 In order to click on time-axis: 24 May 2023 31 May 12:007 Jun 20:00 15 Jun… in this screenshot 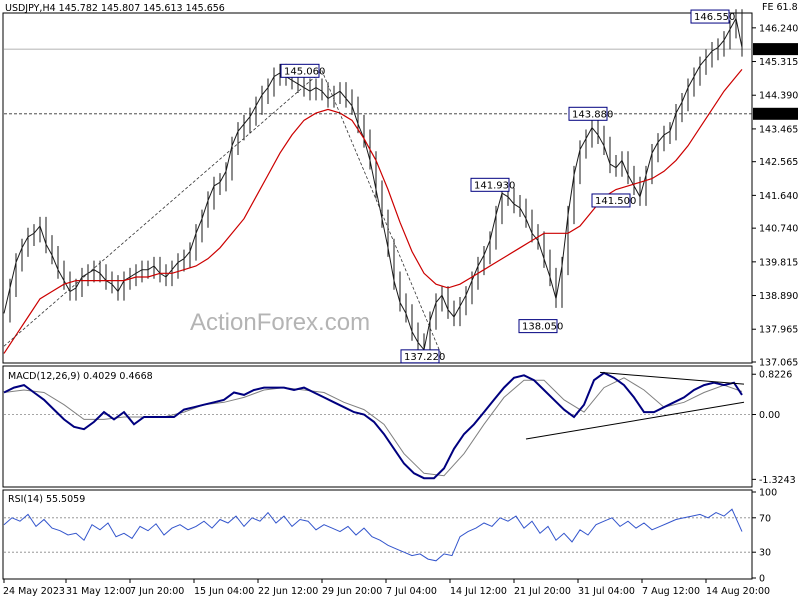, I will do `click(386, 588)`.